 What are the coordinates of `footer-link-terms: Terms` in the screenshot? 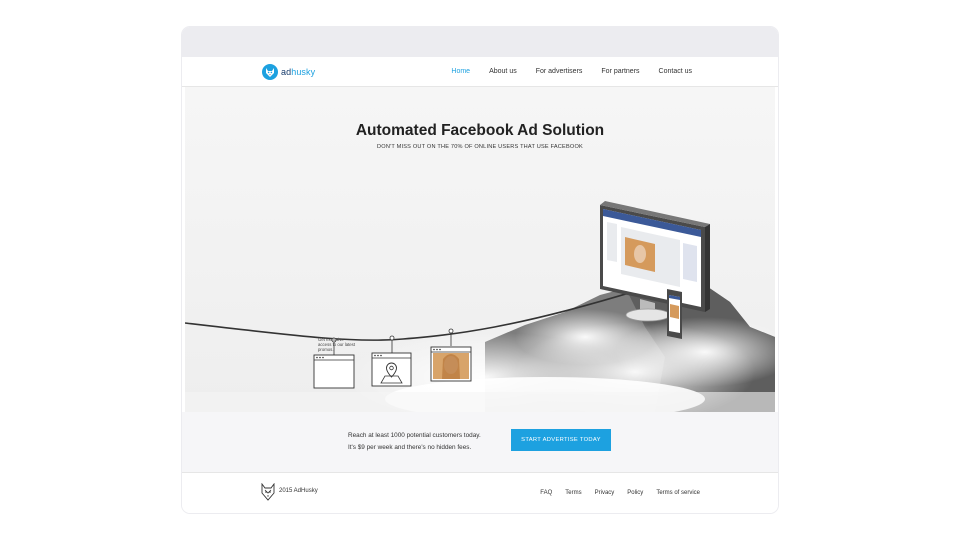 It's located at (573, 493).